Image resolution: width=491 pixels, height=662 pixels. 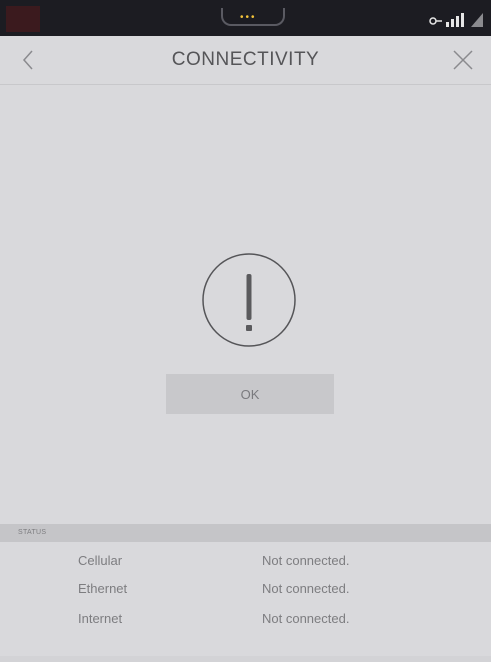 What do you see at coordinates (477, 20) in the screenshot?
I see `triangle-icon` at bounding box center [477, 20].